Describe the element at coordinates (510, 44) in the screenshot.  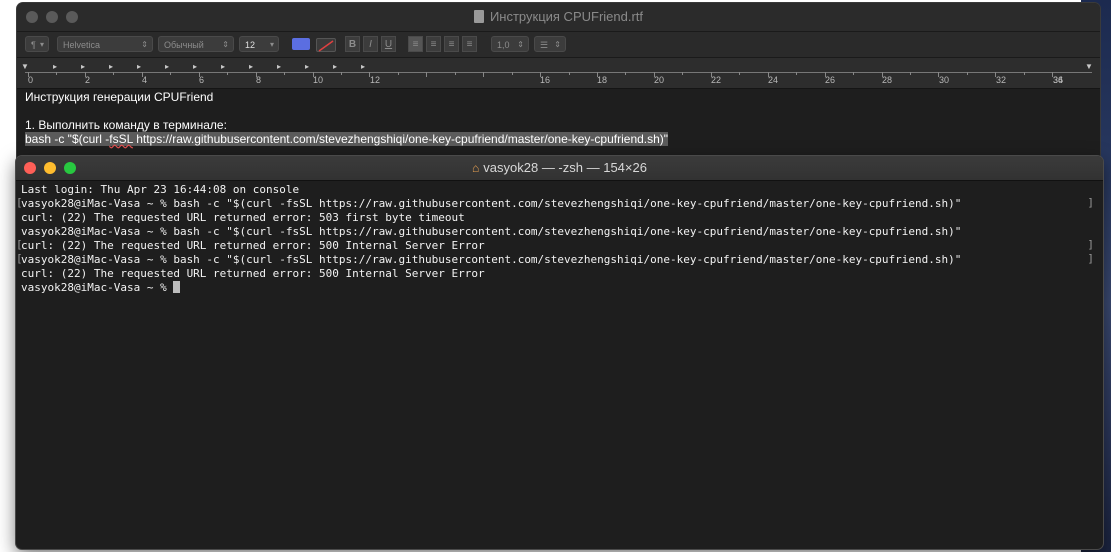
I see `line-spacing-popup: 1,0 ⇕` at that location.